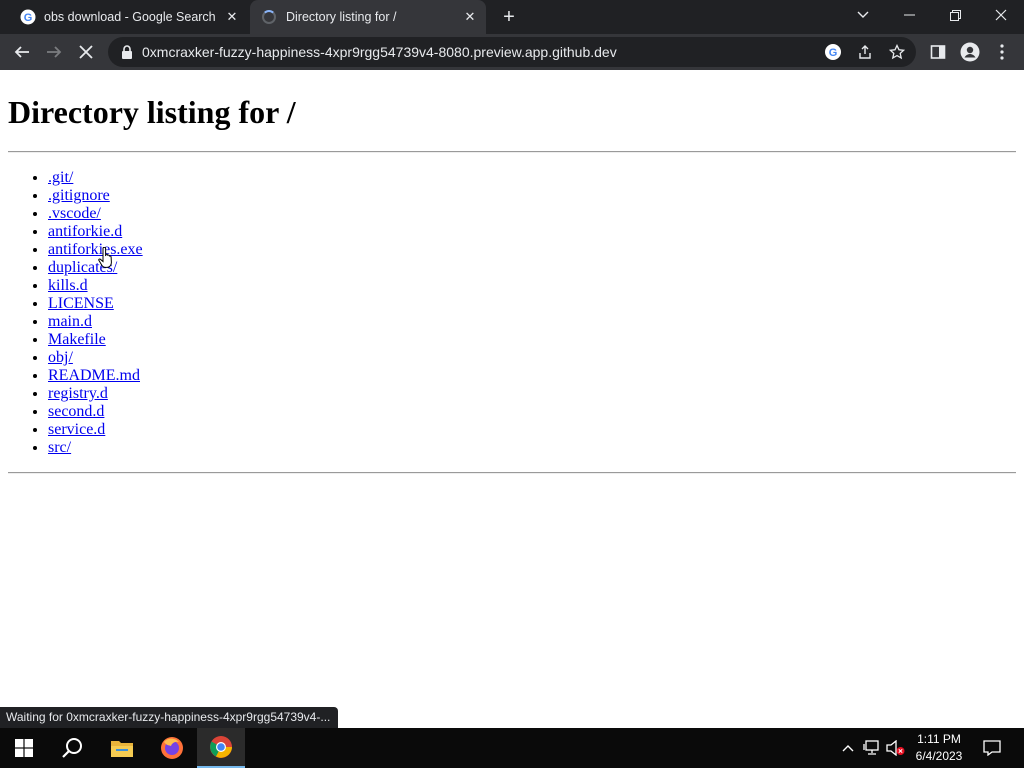 This screenshot has width=1024, height=768. Describe the element at coordinates (59, 447) in the screenshot. I see `file-link: src/` at that location.